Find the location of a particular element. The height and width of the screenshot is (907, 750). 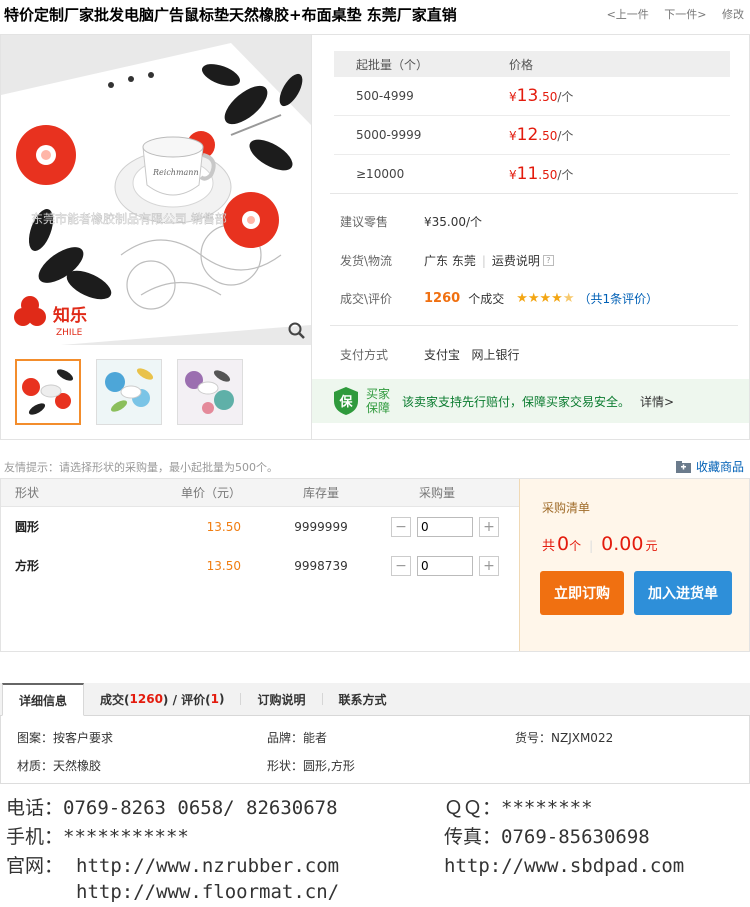

guarantee-detail-link: 详情> is located at coordinates (657, 401).